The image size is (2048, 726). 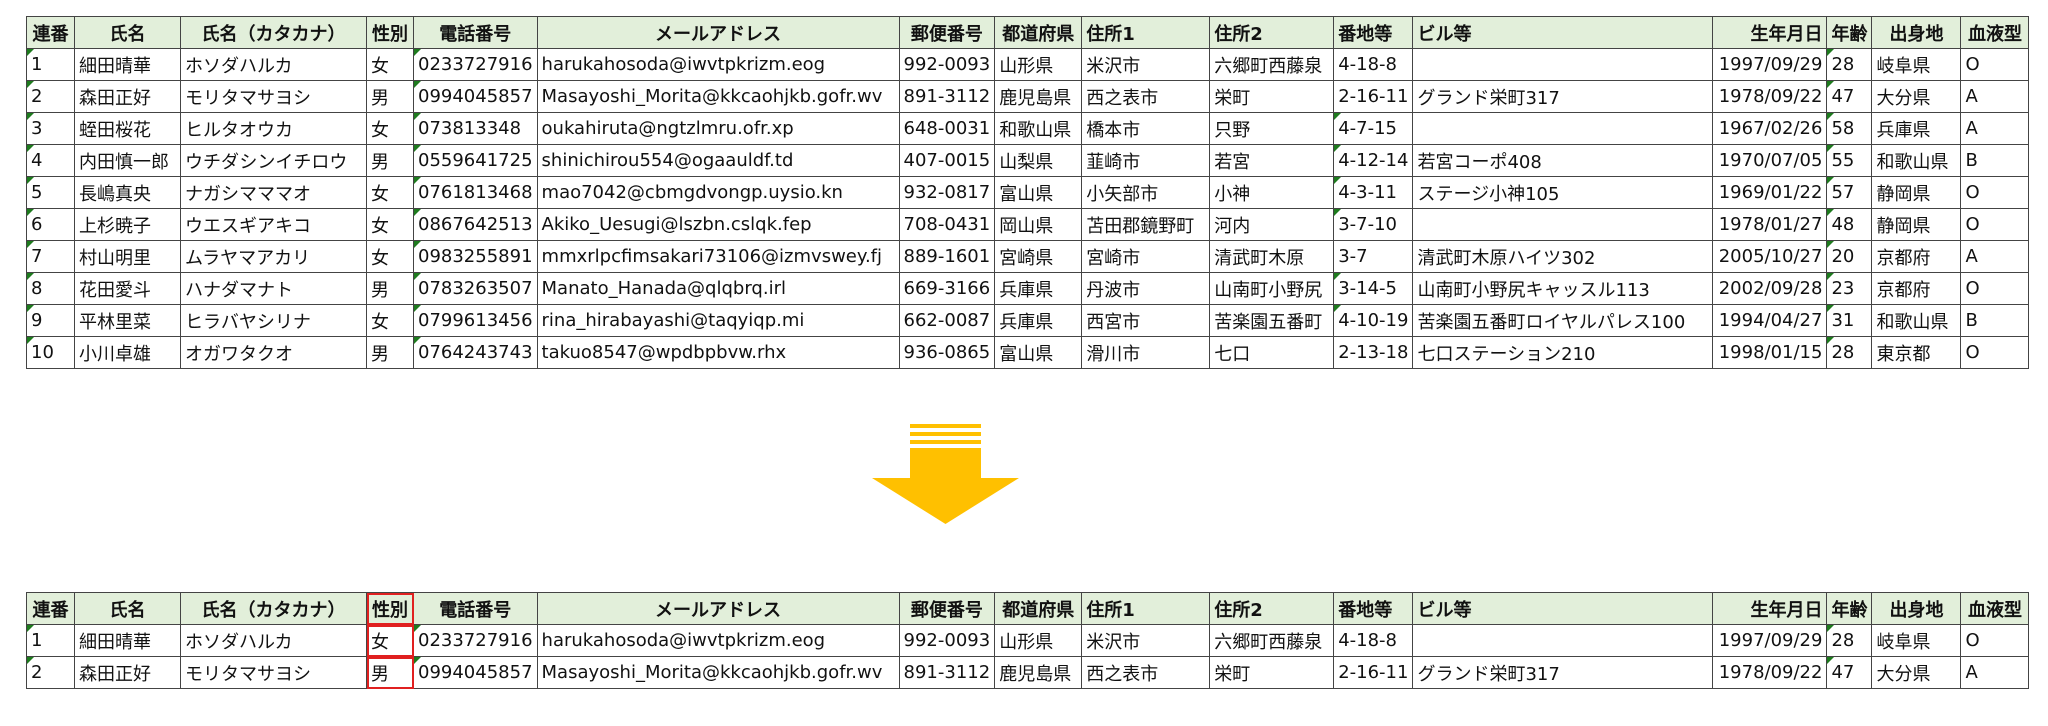 What do you see at coordinates (273, 288) in the screenshot?
I see `cell-name-kana: ハナダマナト` at bounding box center [273, 288].